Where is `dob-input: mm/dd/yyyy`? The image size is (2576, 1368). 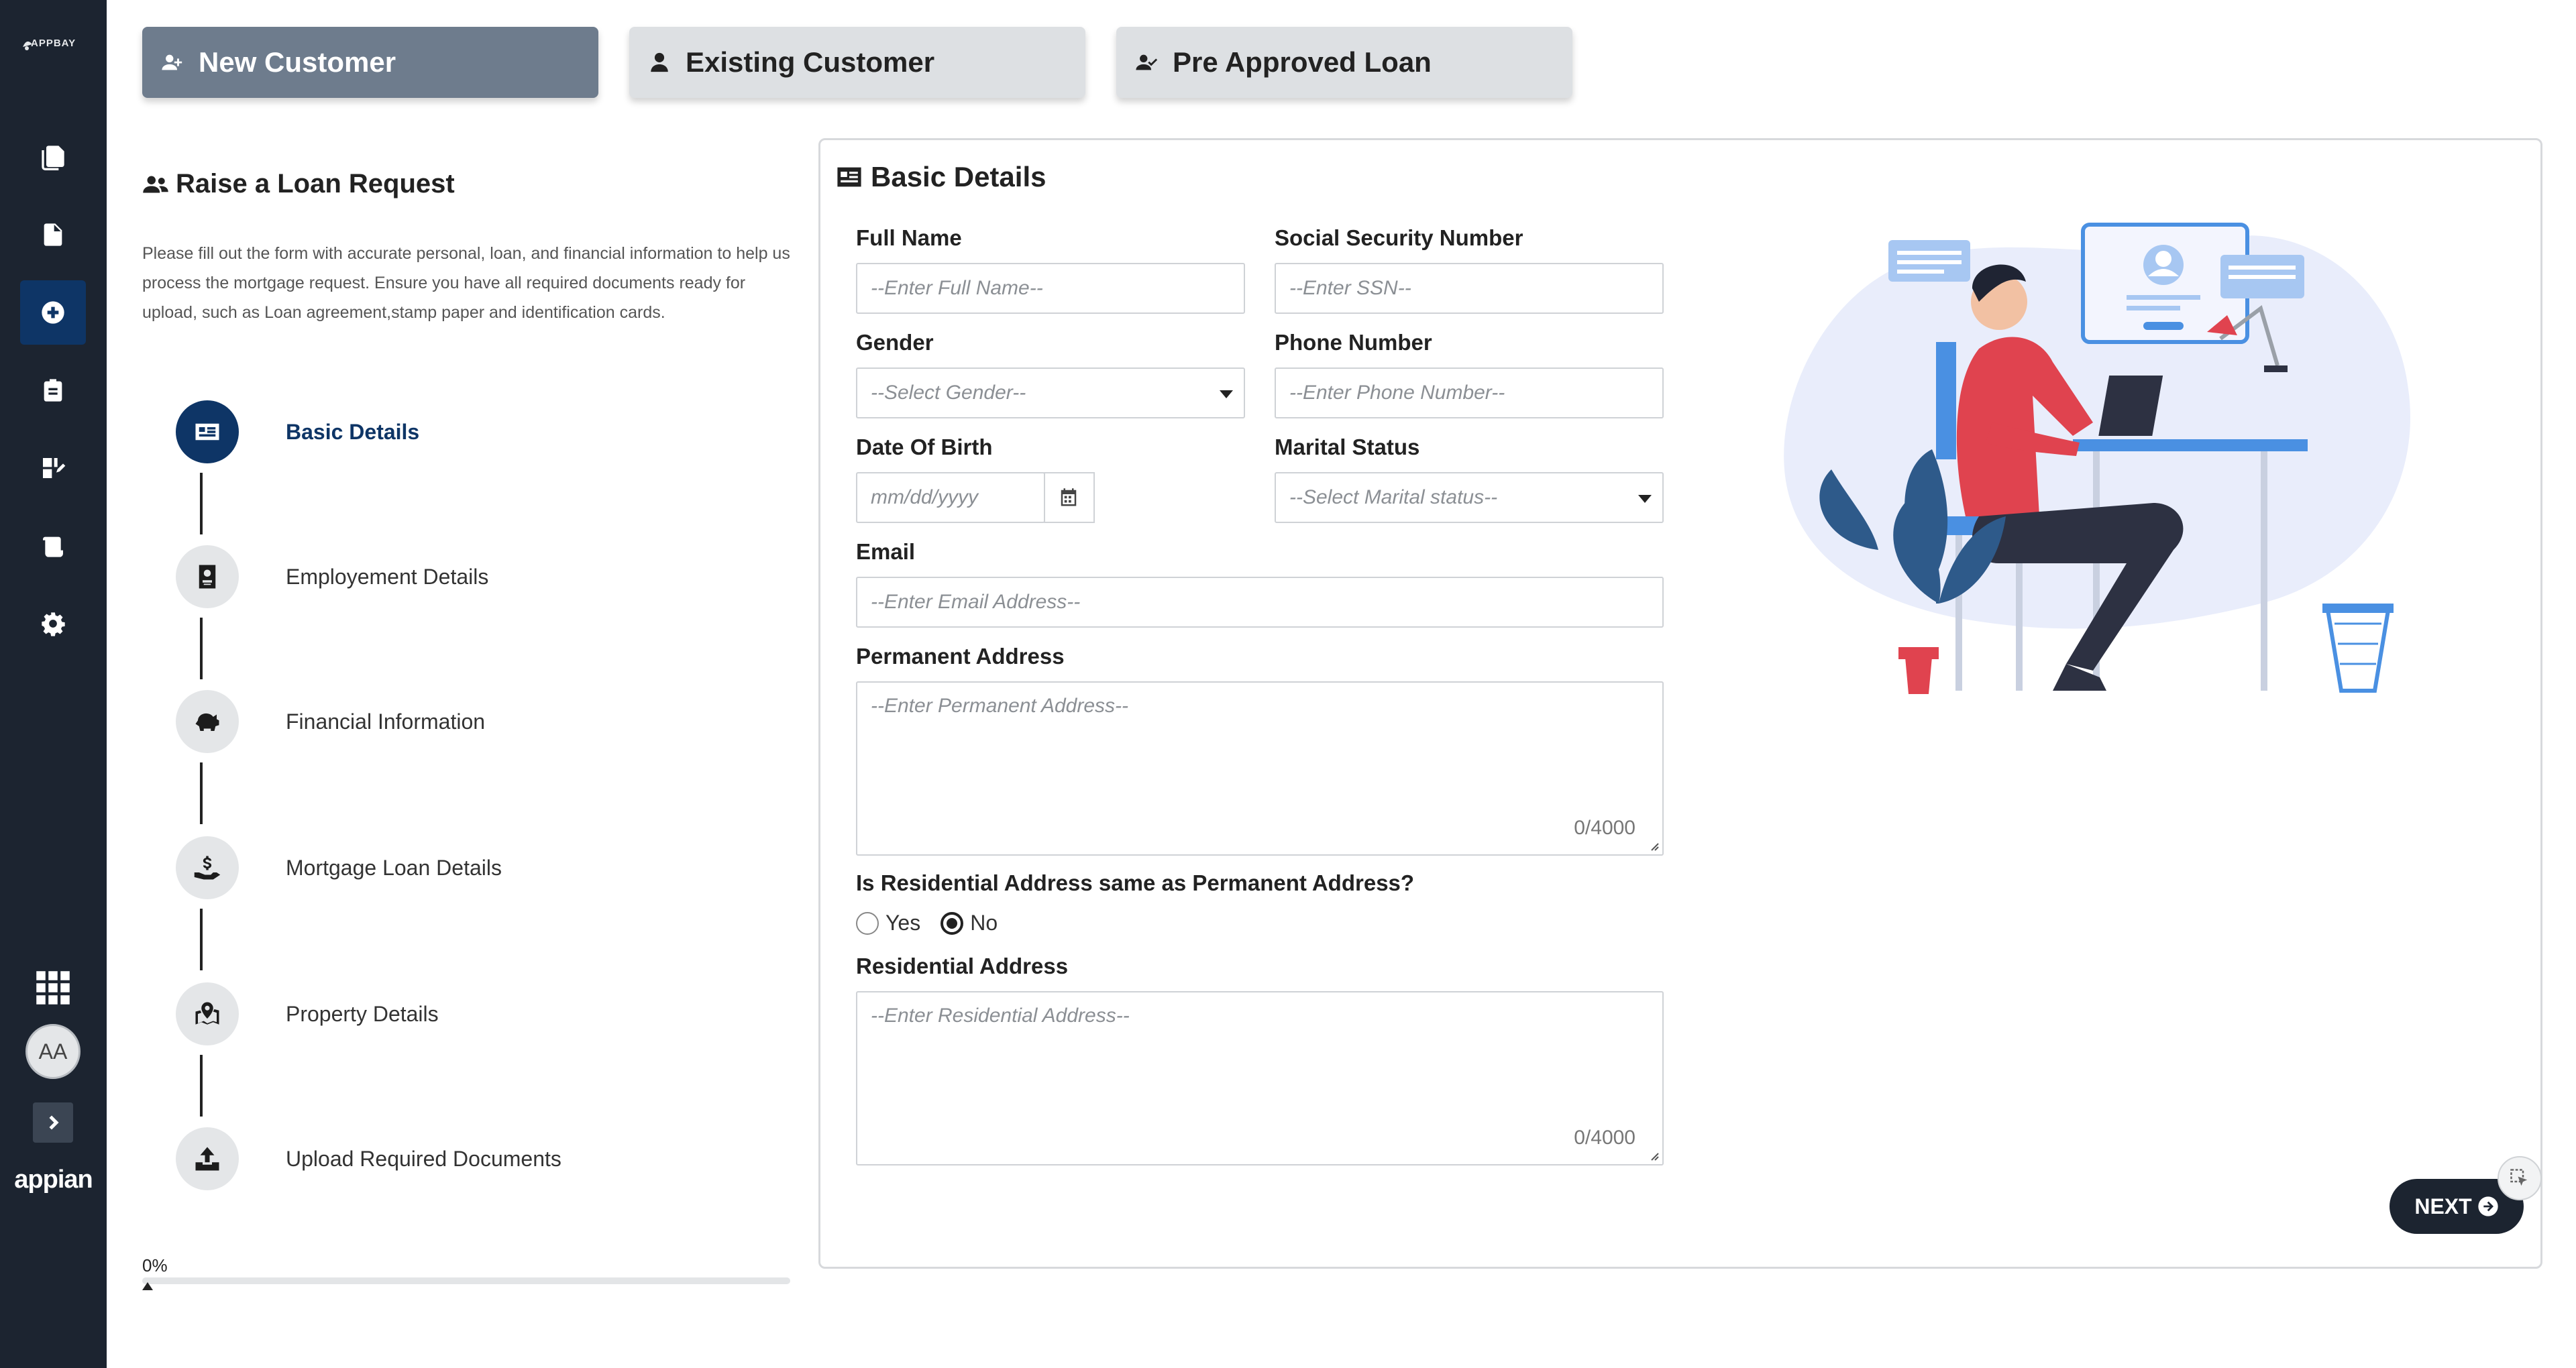
dob-input: mm/dd/yyyy is located at coordinates (950, 497).